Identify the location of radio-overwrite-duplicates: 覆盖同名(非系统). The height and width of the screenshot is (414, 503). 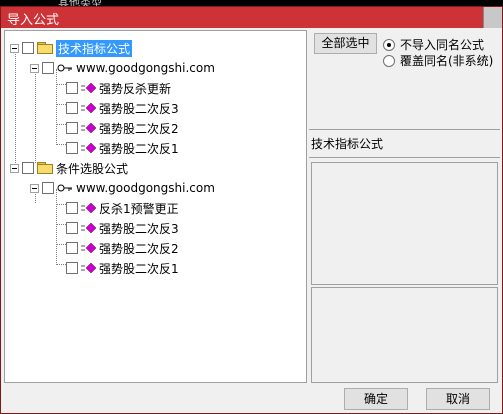
(438, 60).